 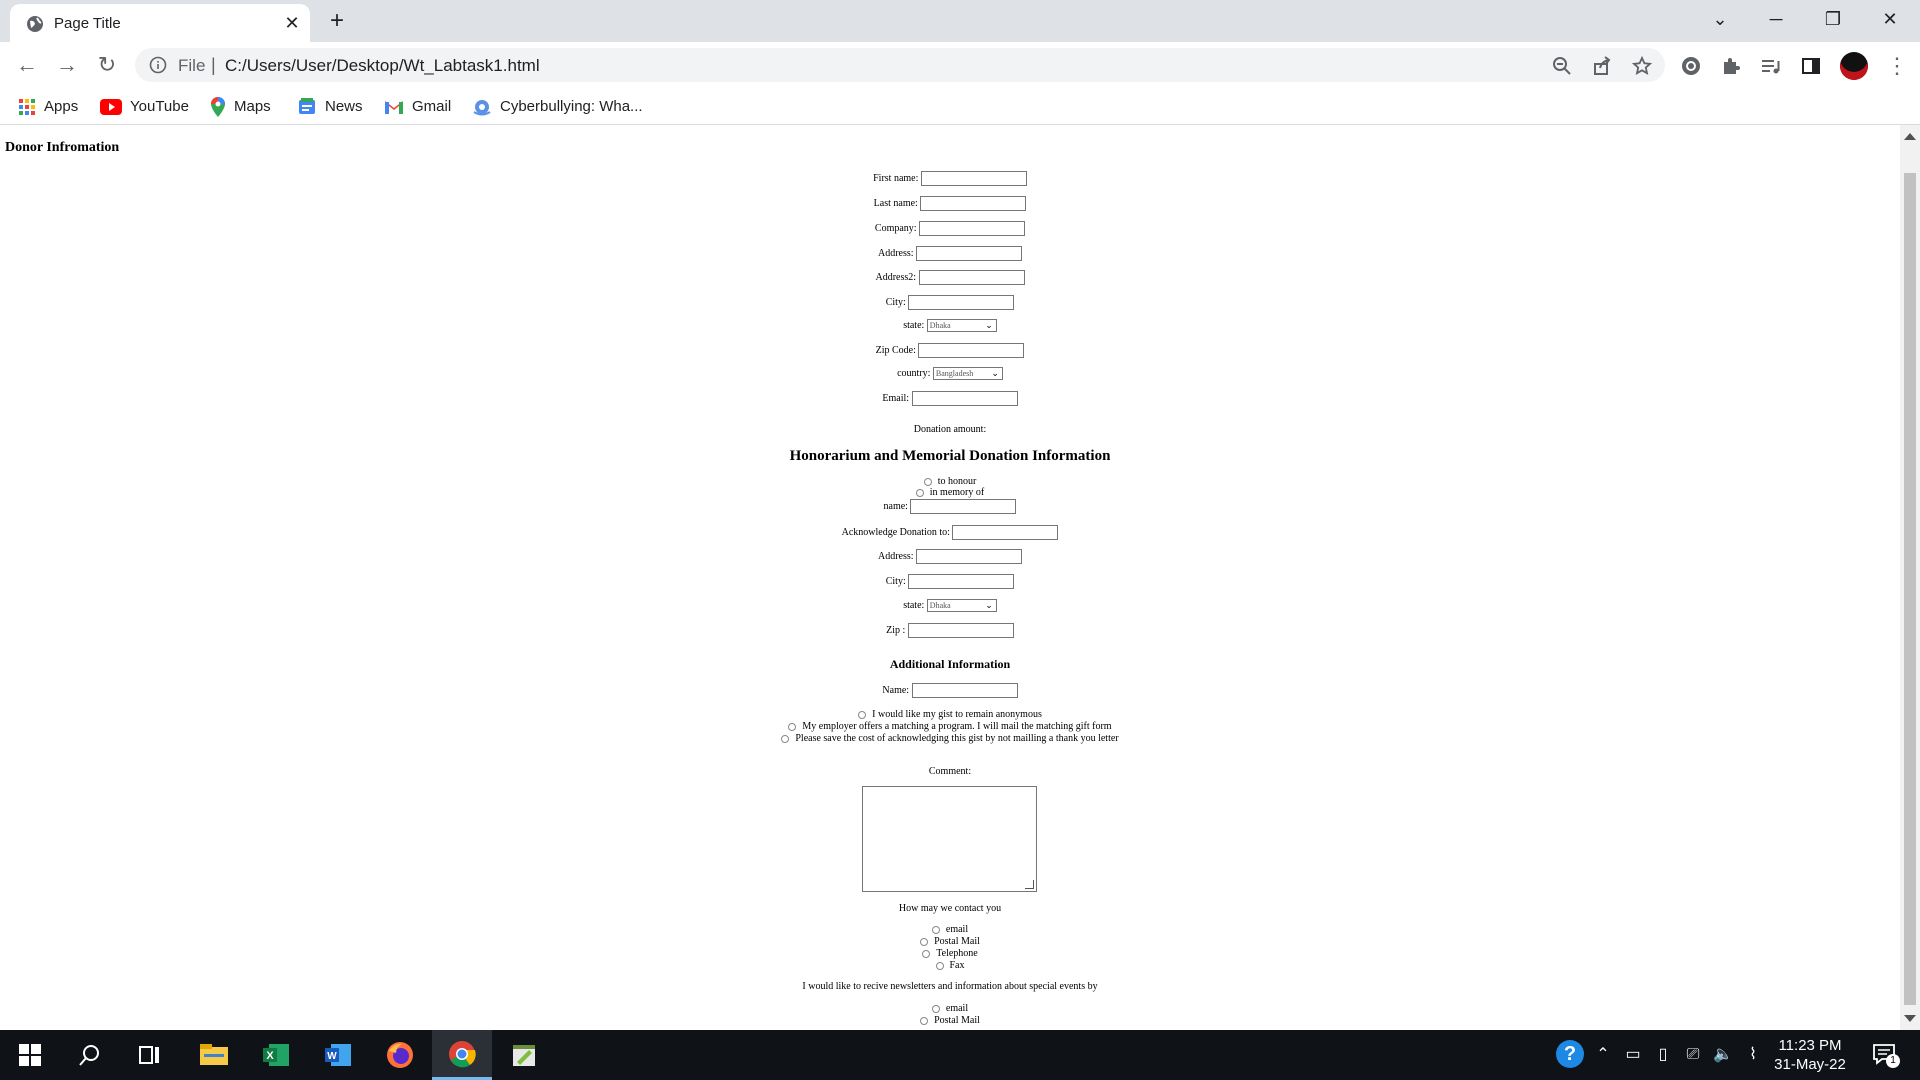 I want to click on start-button, so click(x=30, y=1055).